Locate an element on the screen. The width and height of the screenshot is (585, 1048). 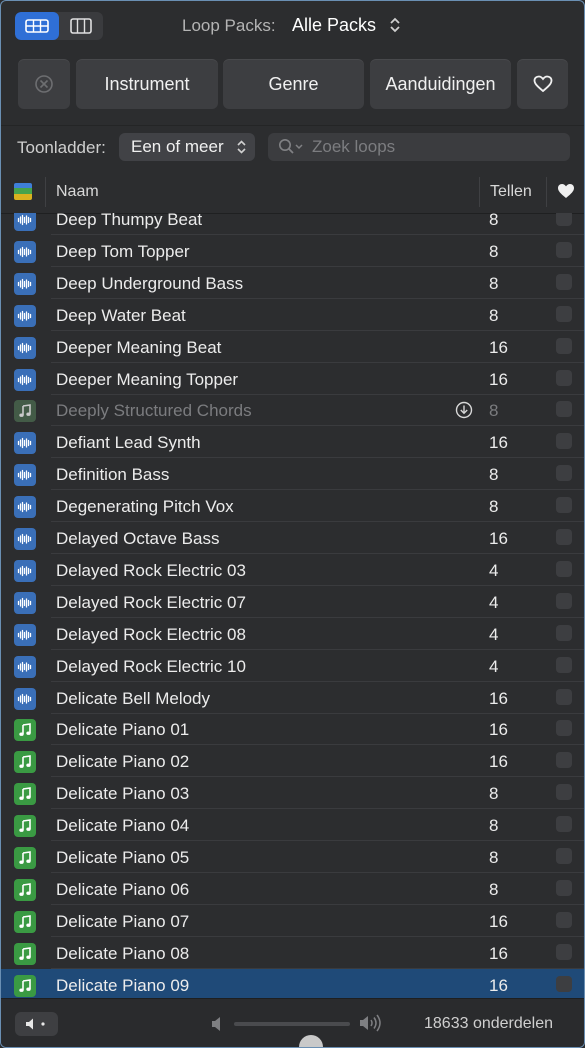
volume-slider is located at coordinates (292, 1034).